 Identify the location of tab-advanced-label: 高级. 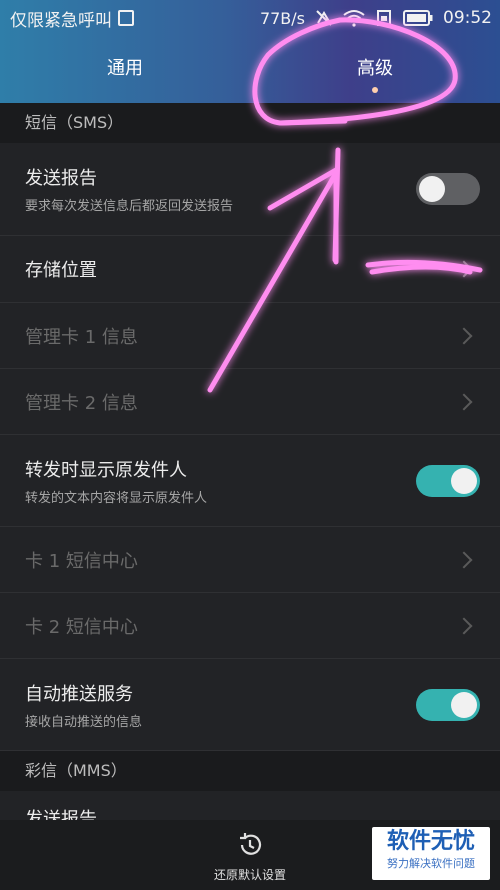
(375, 68).